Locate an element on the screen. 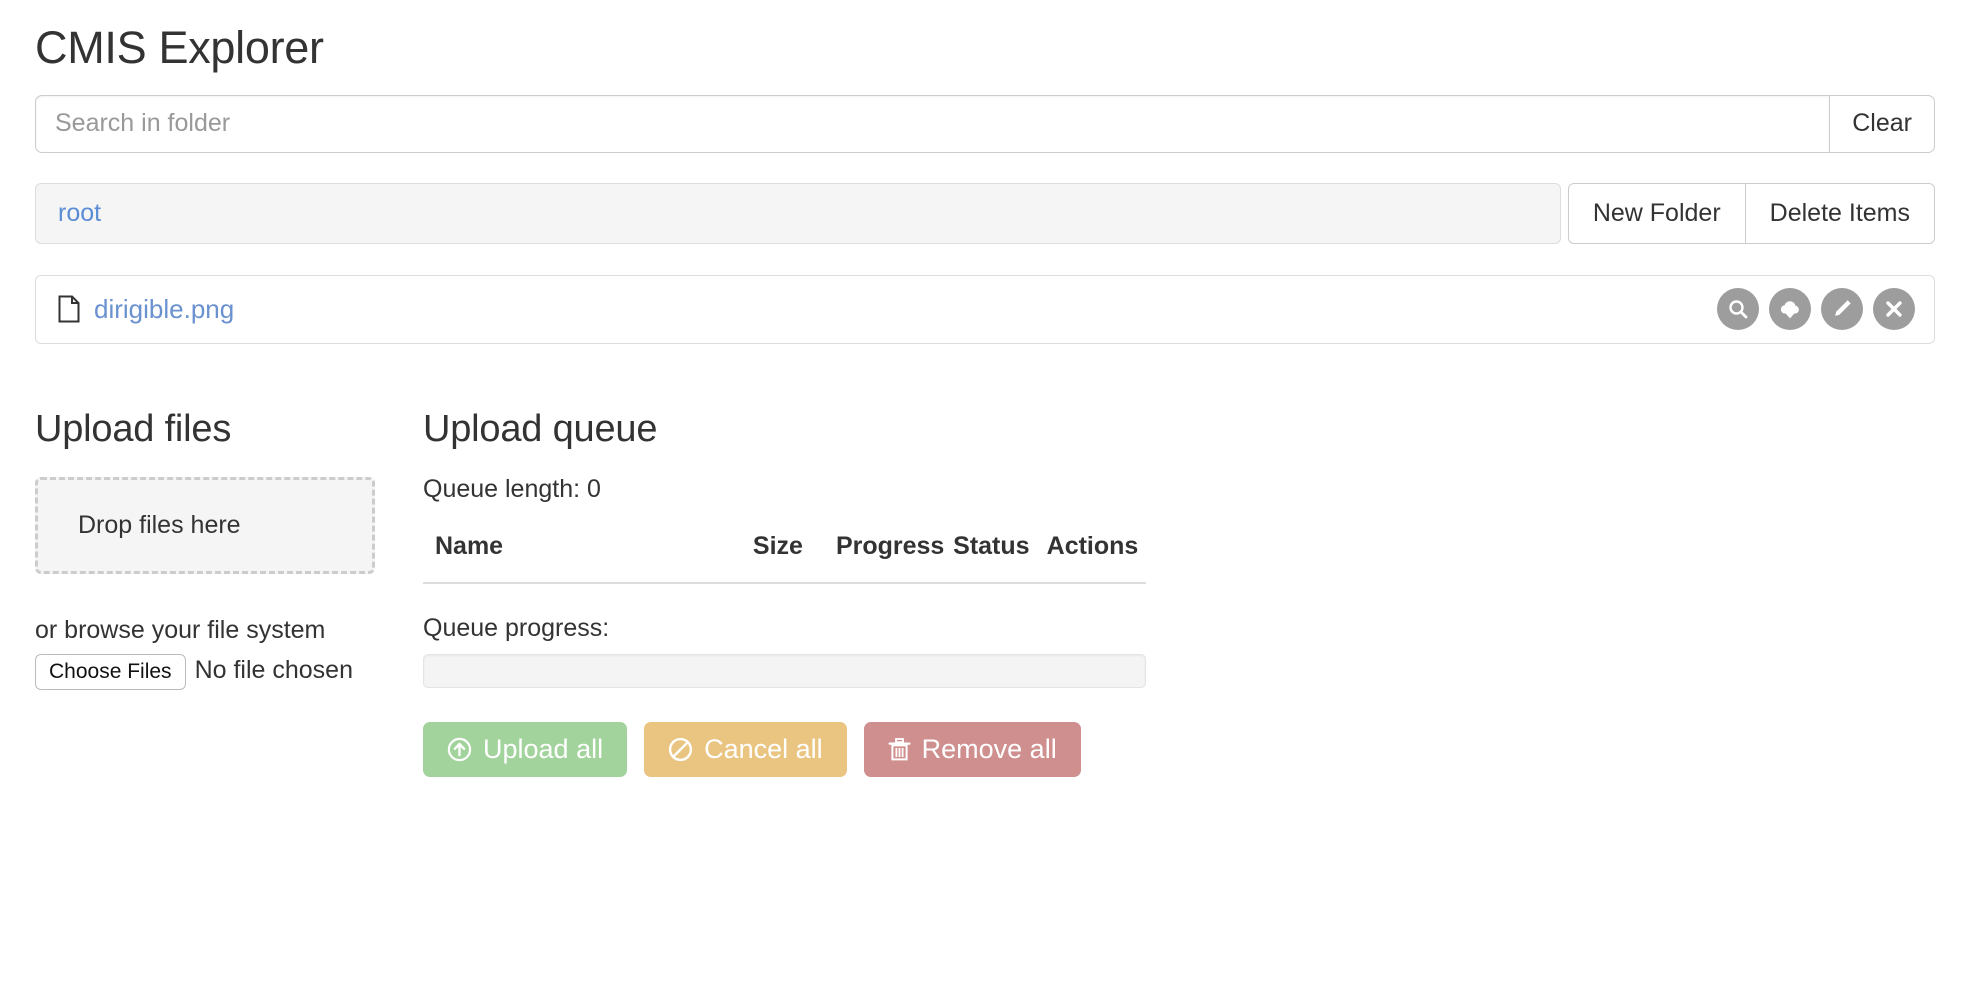 The width and height of the screenshot is (1970, 994). upload-files-title: Upload files is located at coordinates (133, 428).